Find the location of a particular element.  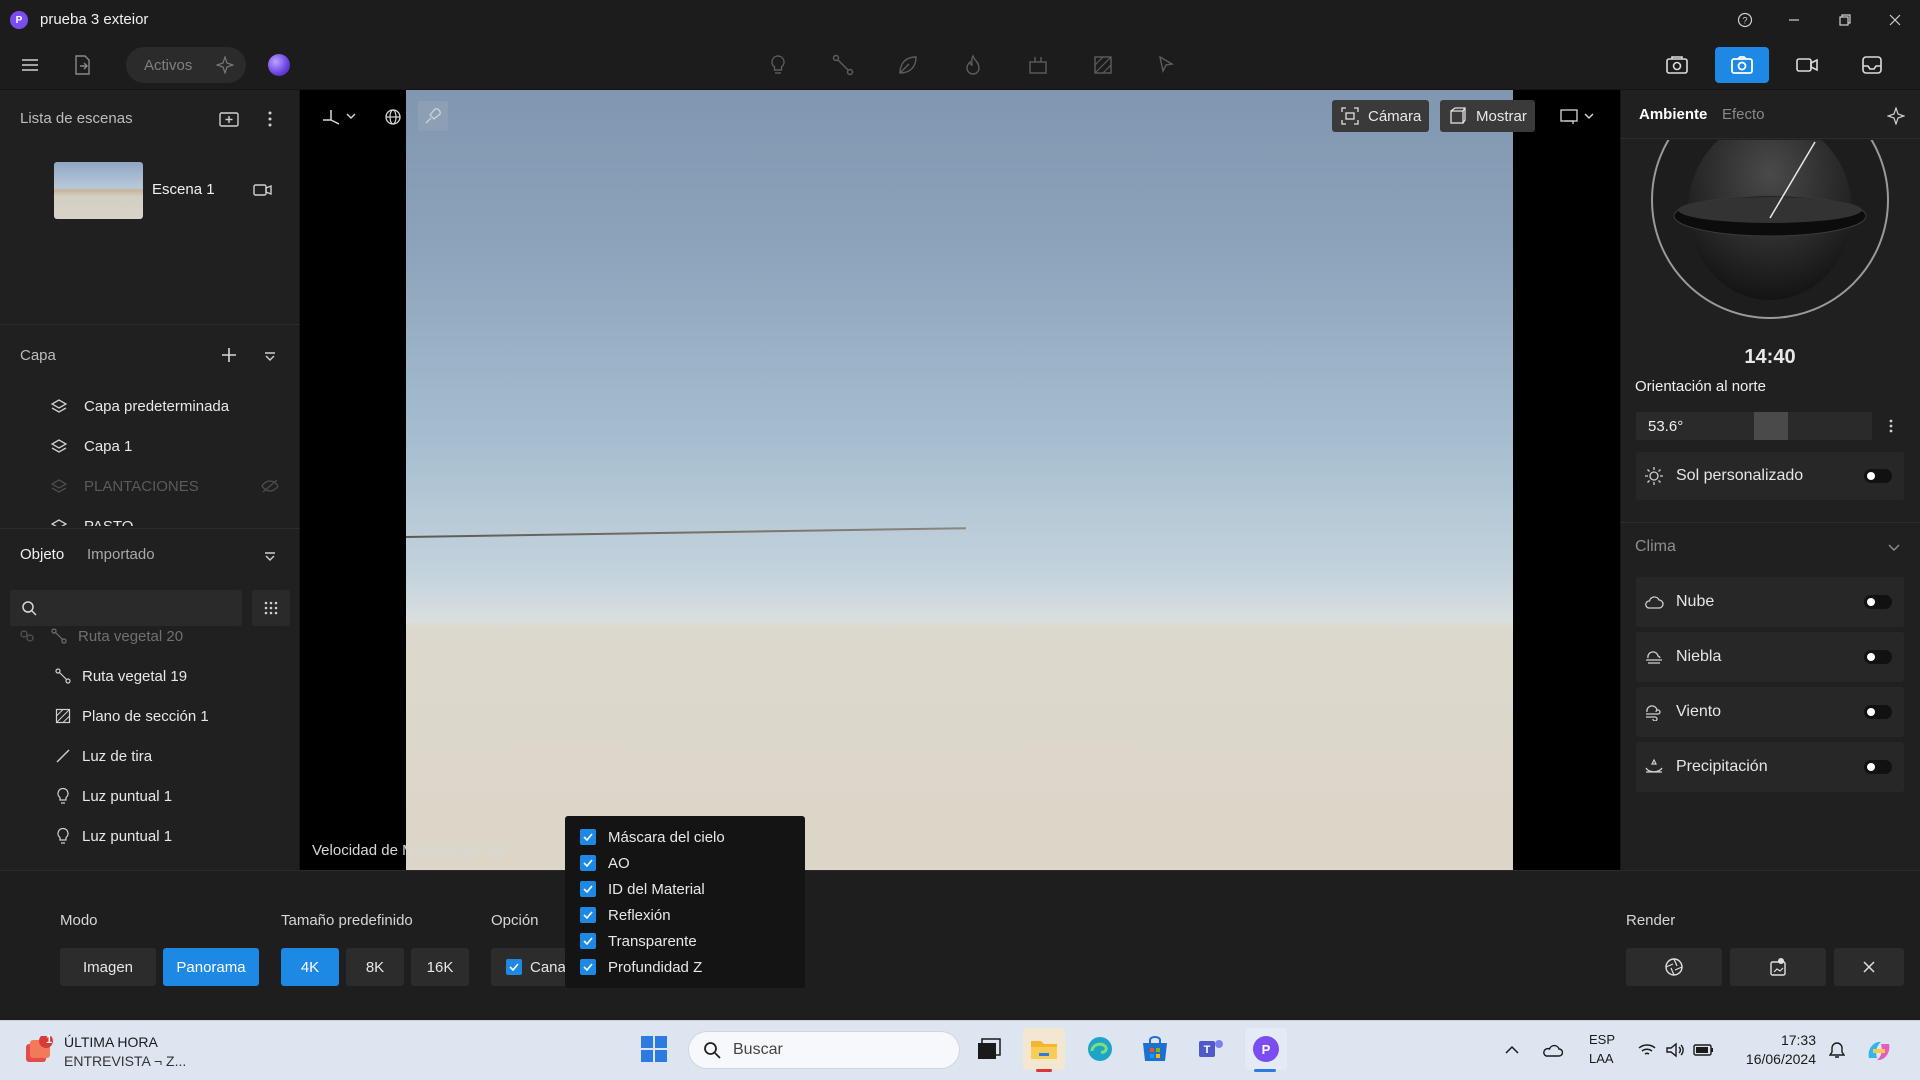

light-bulb-icon is located at coordinates (778, 65).